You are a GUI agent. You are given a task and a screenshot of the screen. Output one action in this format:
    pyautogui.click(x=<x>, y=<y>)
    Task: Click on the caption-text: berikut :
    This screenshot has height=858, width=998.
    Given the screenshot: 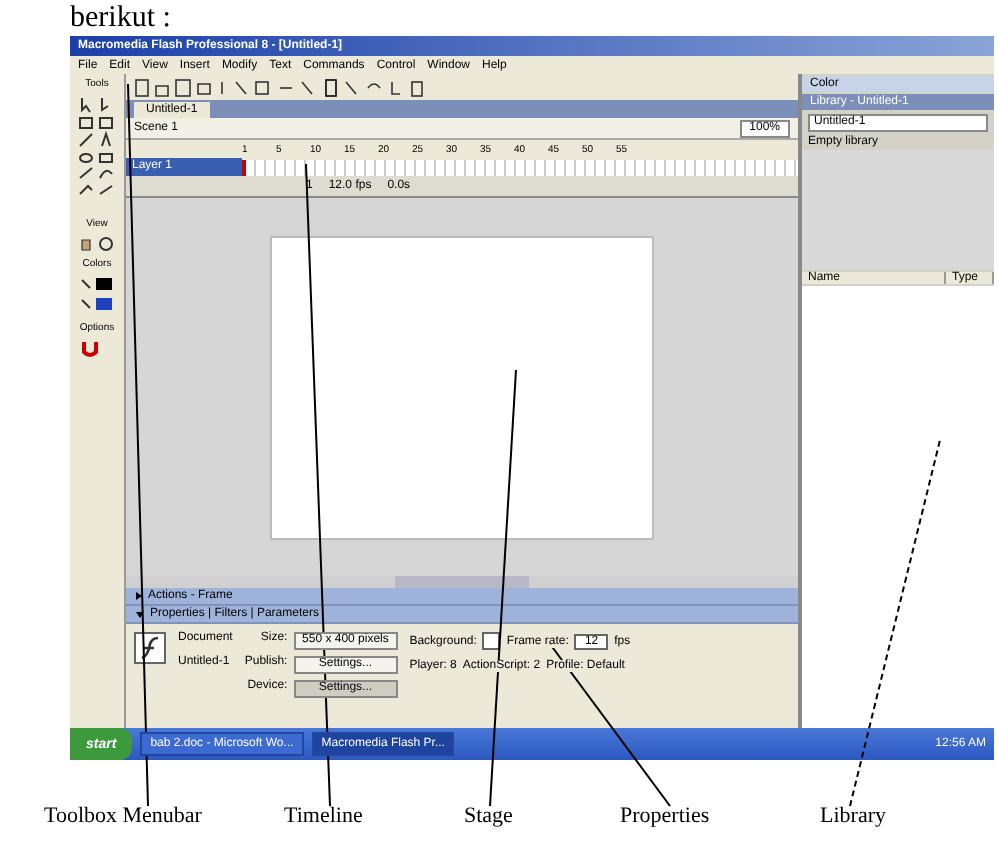 What is the action you would take?
    pyautogui.click(x=121, y=18)
    